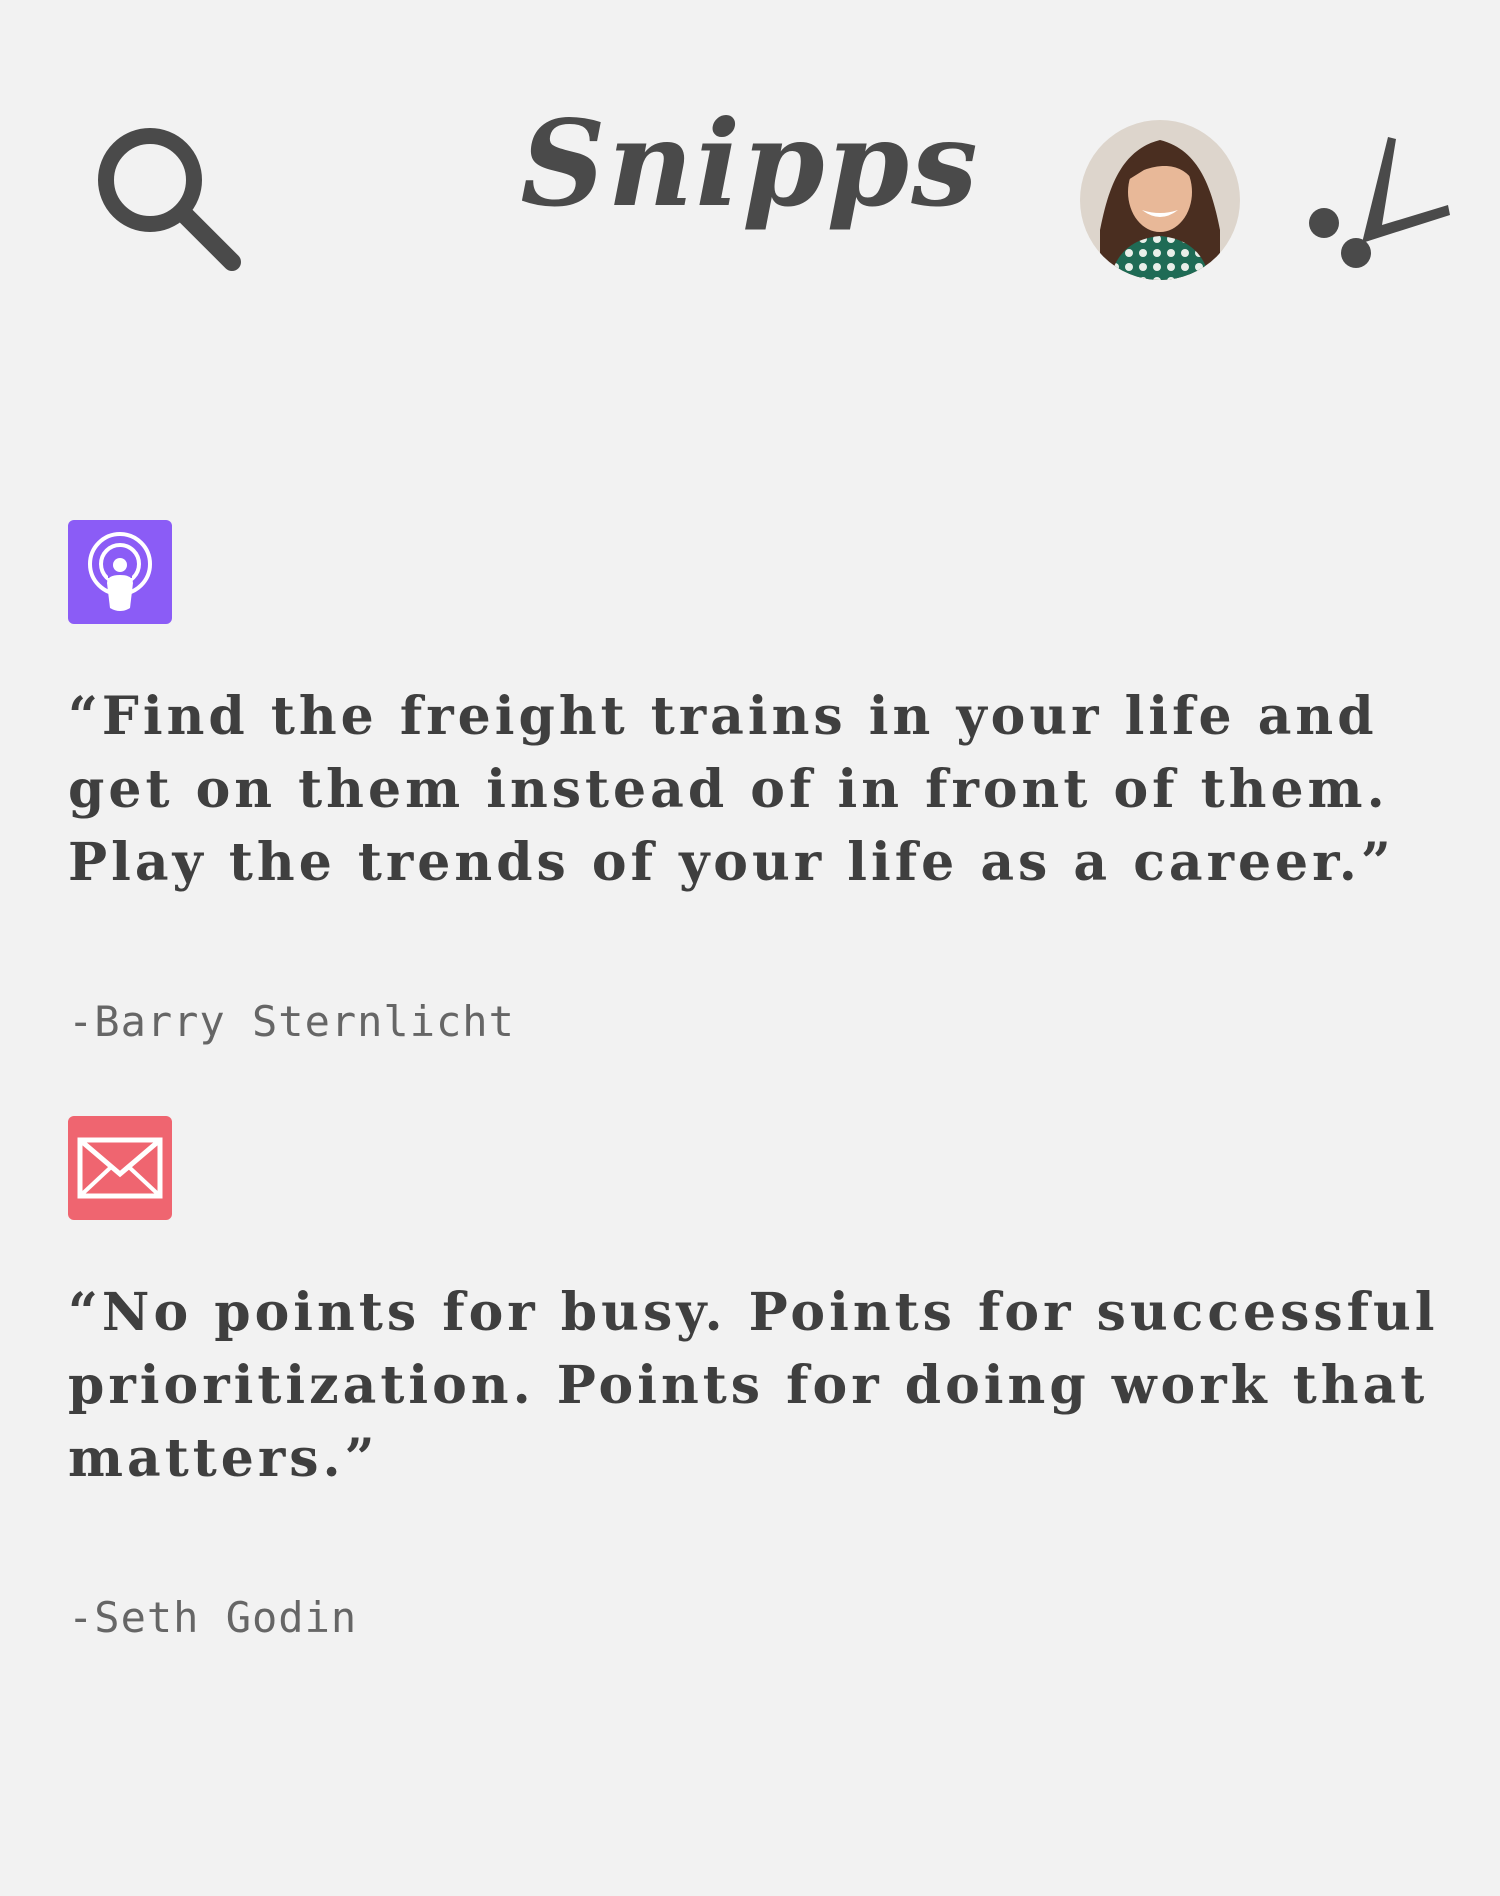  I want to click on new-snip-button, so click(1380, 205).